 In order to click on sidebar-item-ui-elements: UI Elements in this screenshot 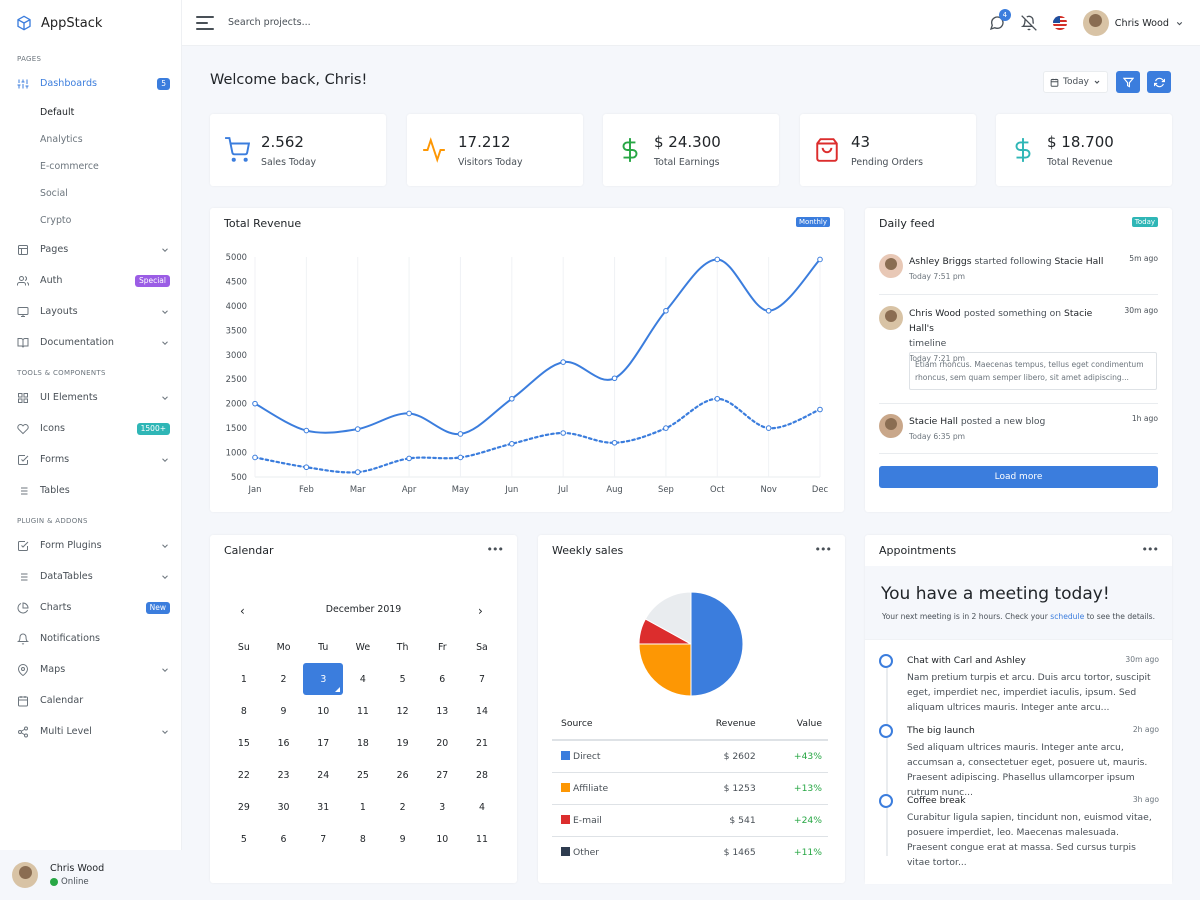, I will do `click(90, 397)`.